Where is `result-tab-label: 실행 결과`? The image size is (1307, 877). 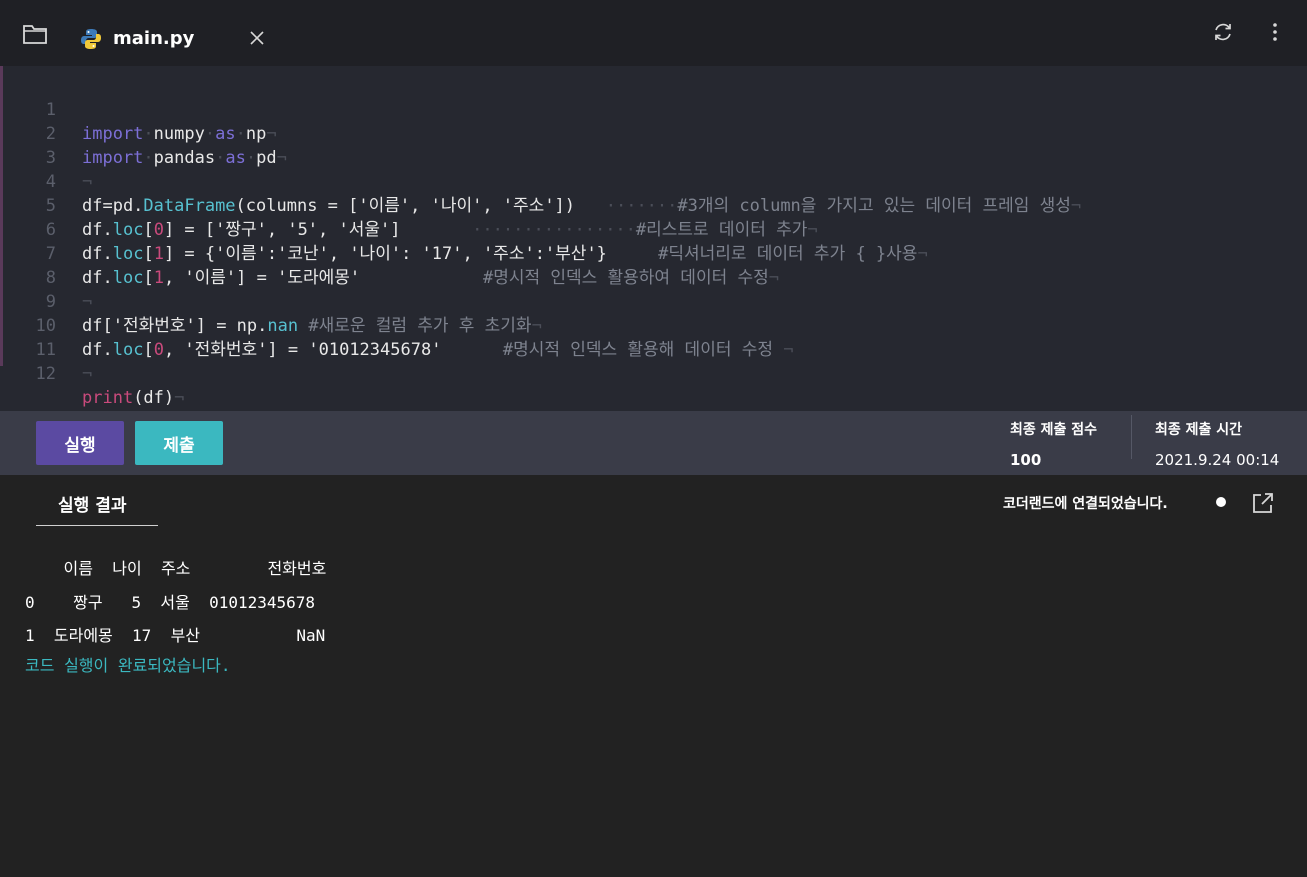 result-tab-label: 실행 결과 is located at coordinates (92, 506).